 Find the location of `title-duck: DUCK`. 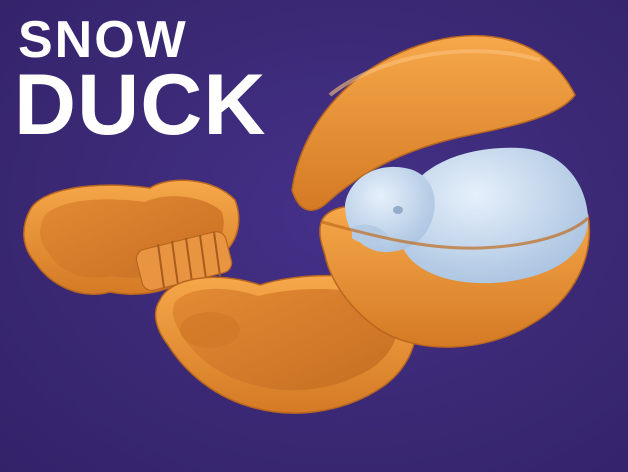

title-duck: DUCK is located at coordinates (140, 105).